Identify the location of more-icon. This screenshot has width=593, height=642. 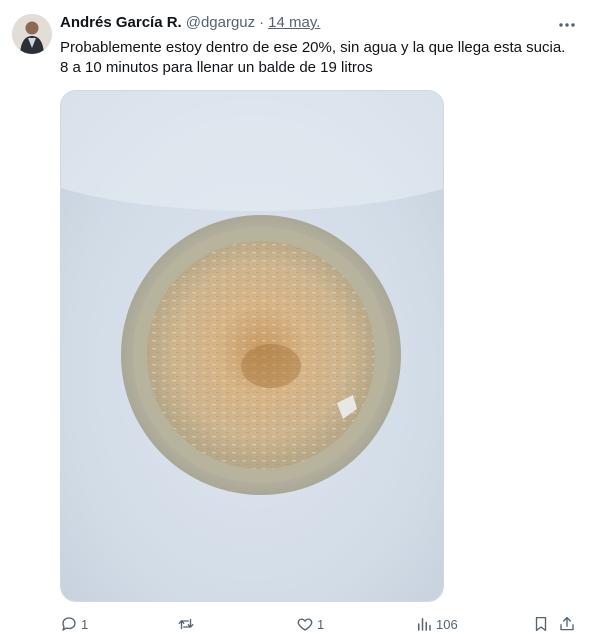
(567, 25).